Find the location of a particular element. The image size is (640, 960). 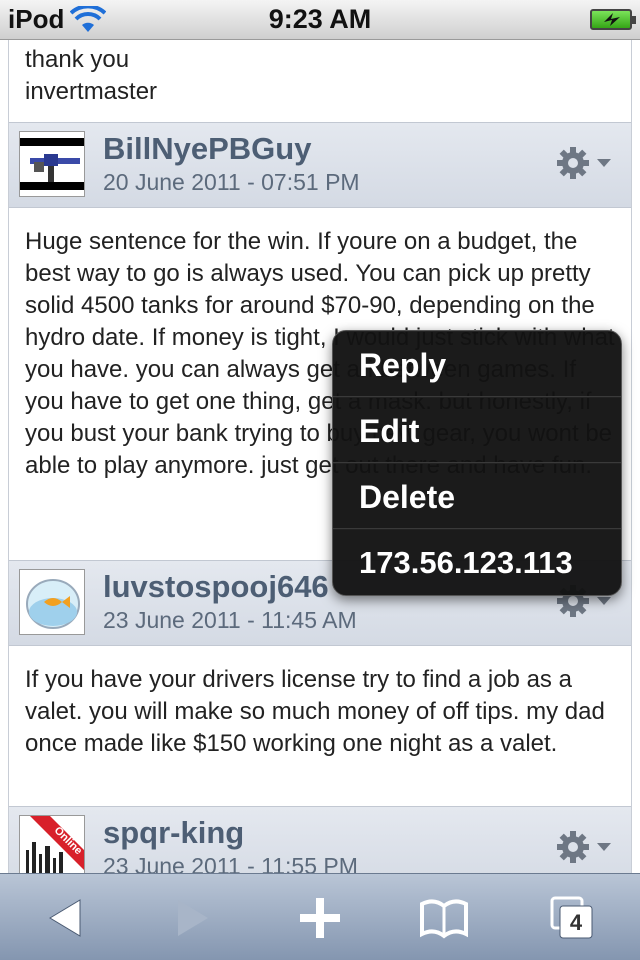

post-username: spqr-king is located at coordinates (173, 833).